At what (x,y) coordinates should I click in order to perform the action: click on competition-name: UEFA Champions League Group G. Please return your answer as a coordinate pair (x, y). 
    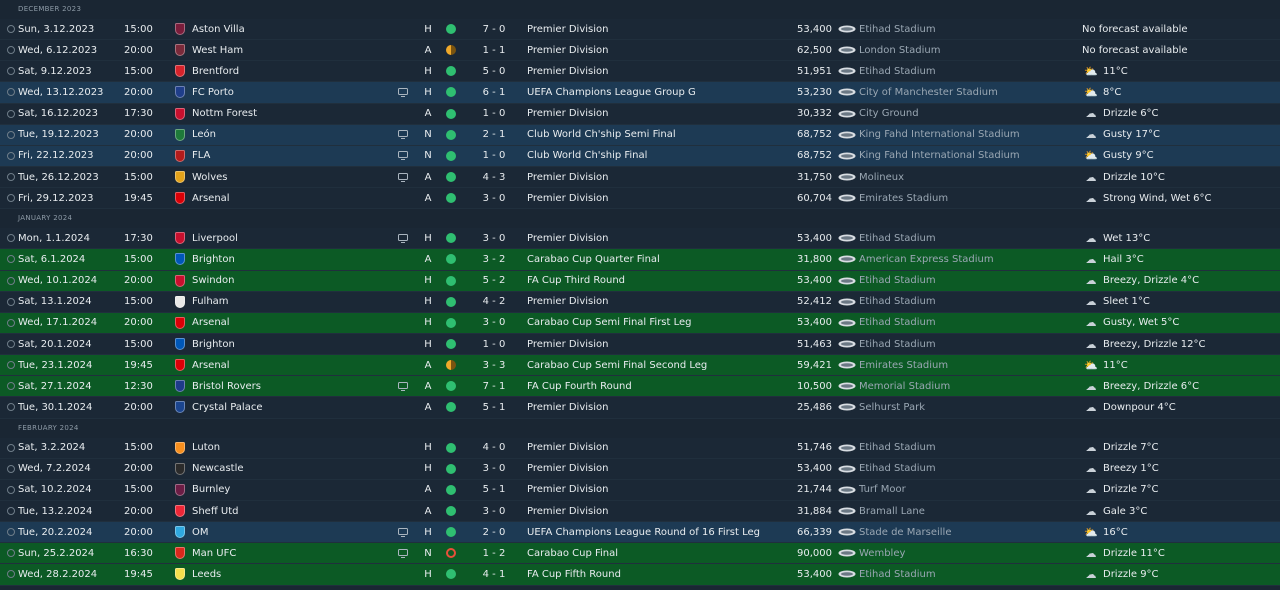
    Looking at the image, I should click on (652, 92).